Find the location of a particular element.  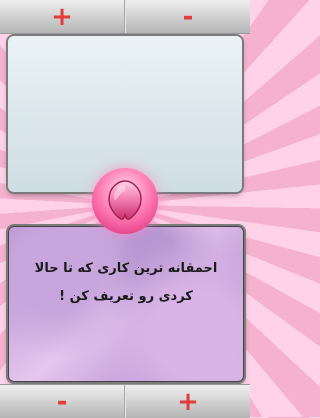

top-player-bar: + - is located at coordinates (125, 17).